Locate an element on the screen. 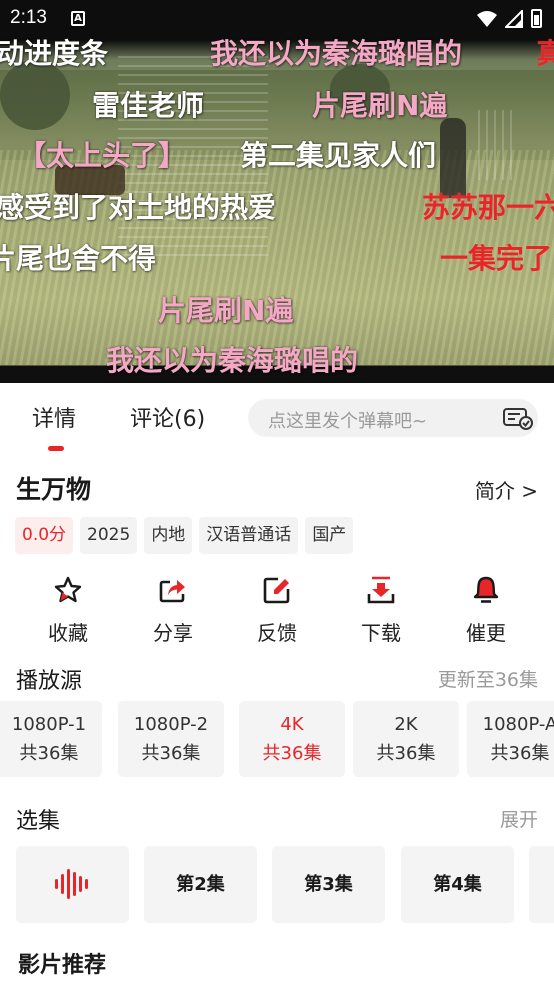 This screenshot has height=984, width=554. episode-item: 第3集 is located at coordinates (328, 884).